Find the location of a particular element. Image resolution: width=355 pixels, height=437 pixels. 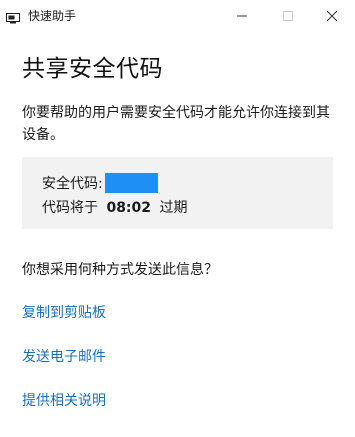

maximize-button is located at coordinates (288, 15).